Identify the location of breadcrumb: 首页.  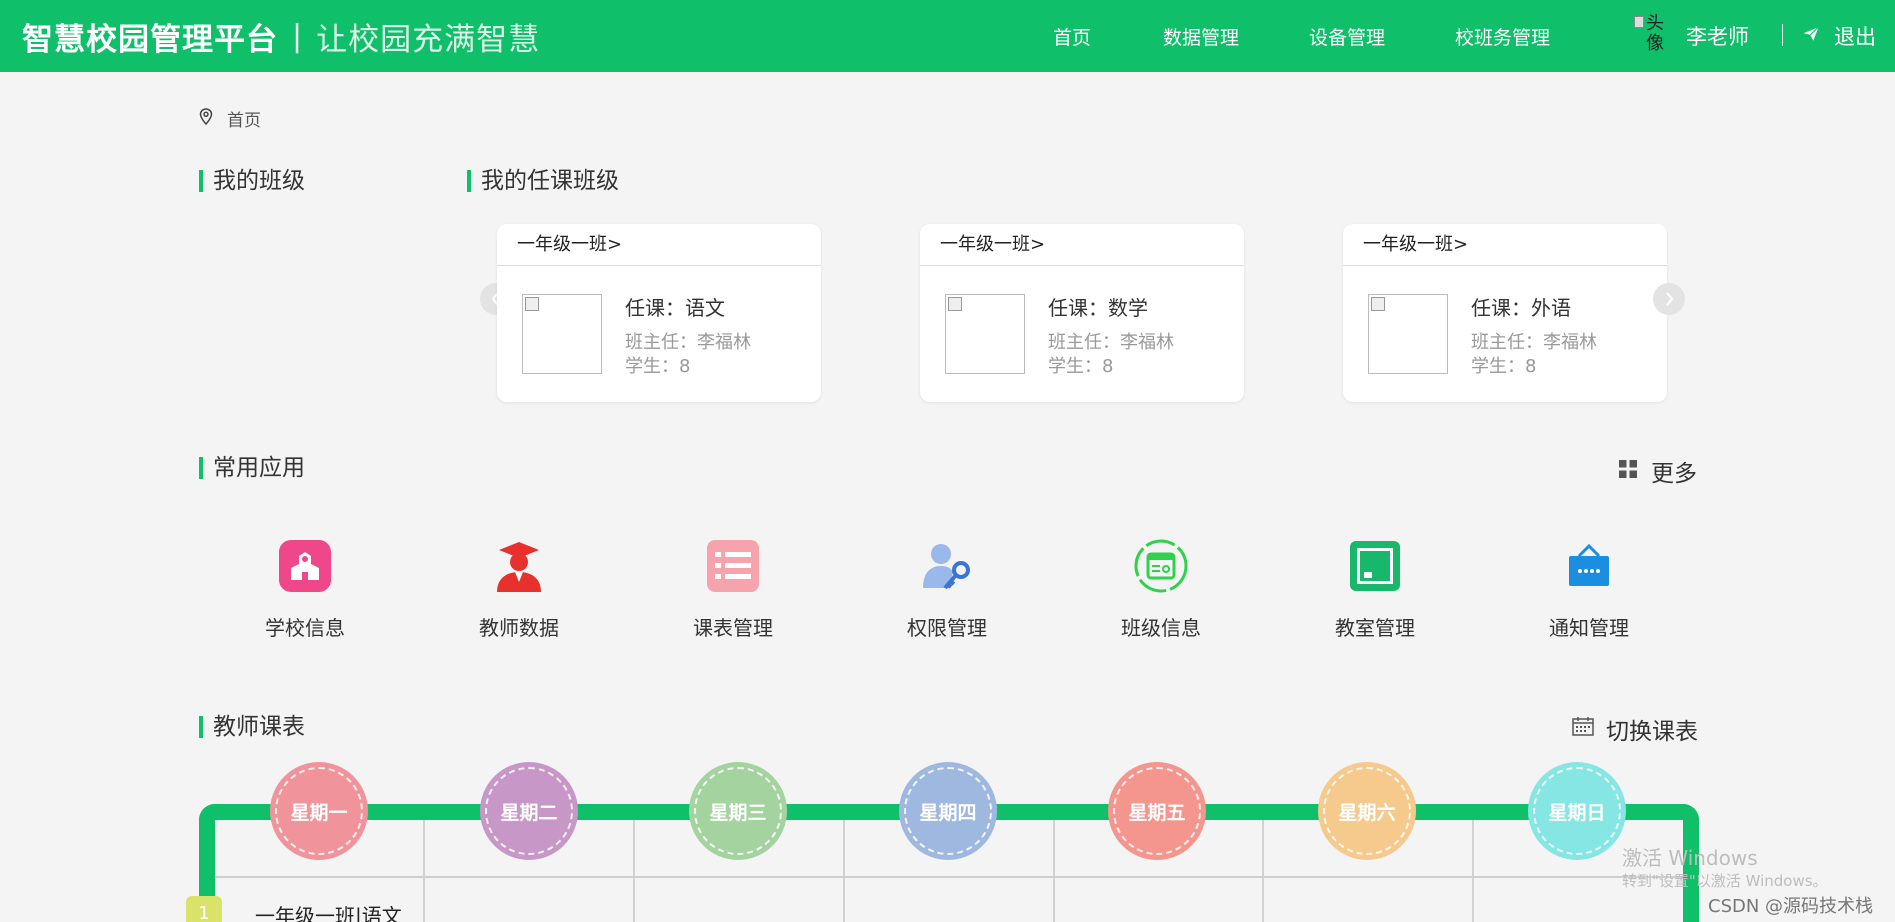
(230, 118).